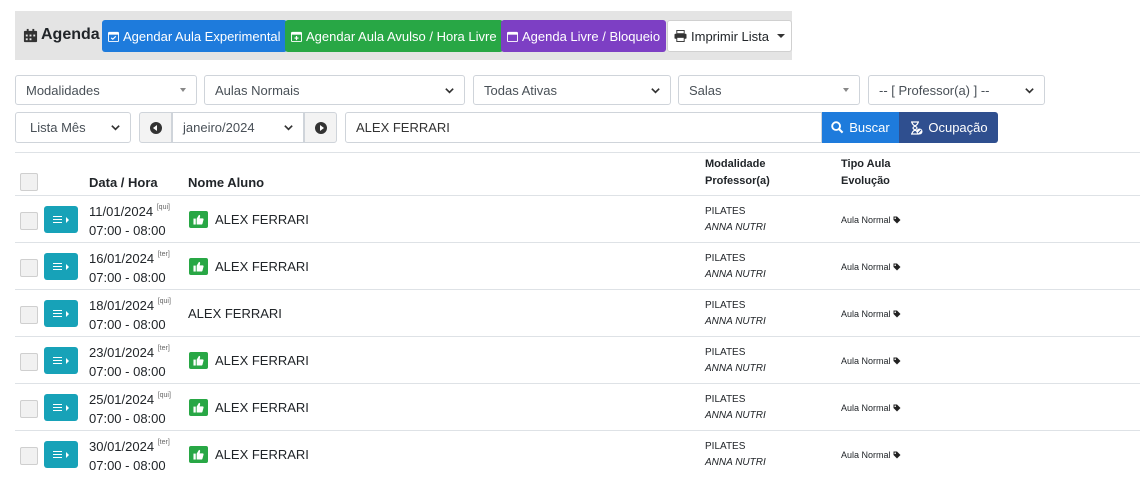 The width and height of the screenshot is (1148, 479). Describe the element at coordinates (226, 182) in the screenshot. I see `column-header-name: Nome Aluno` at that location.